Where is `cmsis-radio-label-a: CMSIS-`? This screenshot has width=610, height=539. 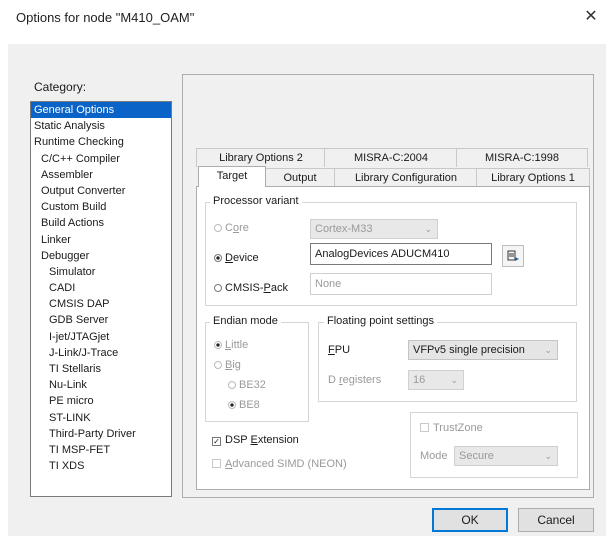 cmsis-radio-label-a: CMSIS- is located at coordinates (244, 288).